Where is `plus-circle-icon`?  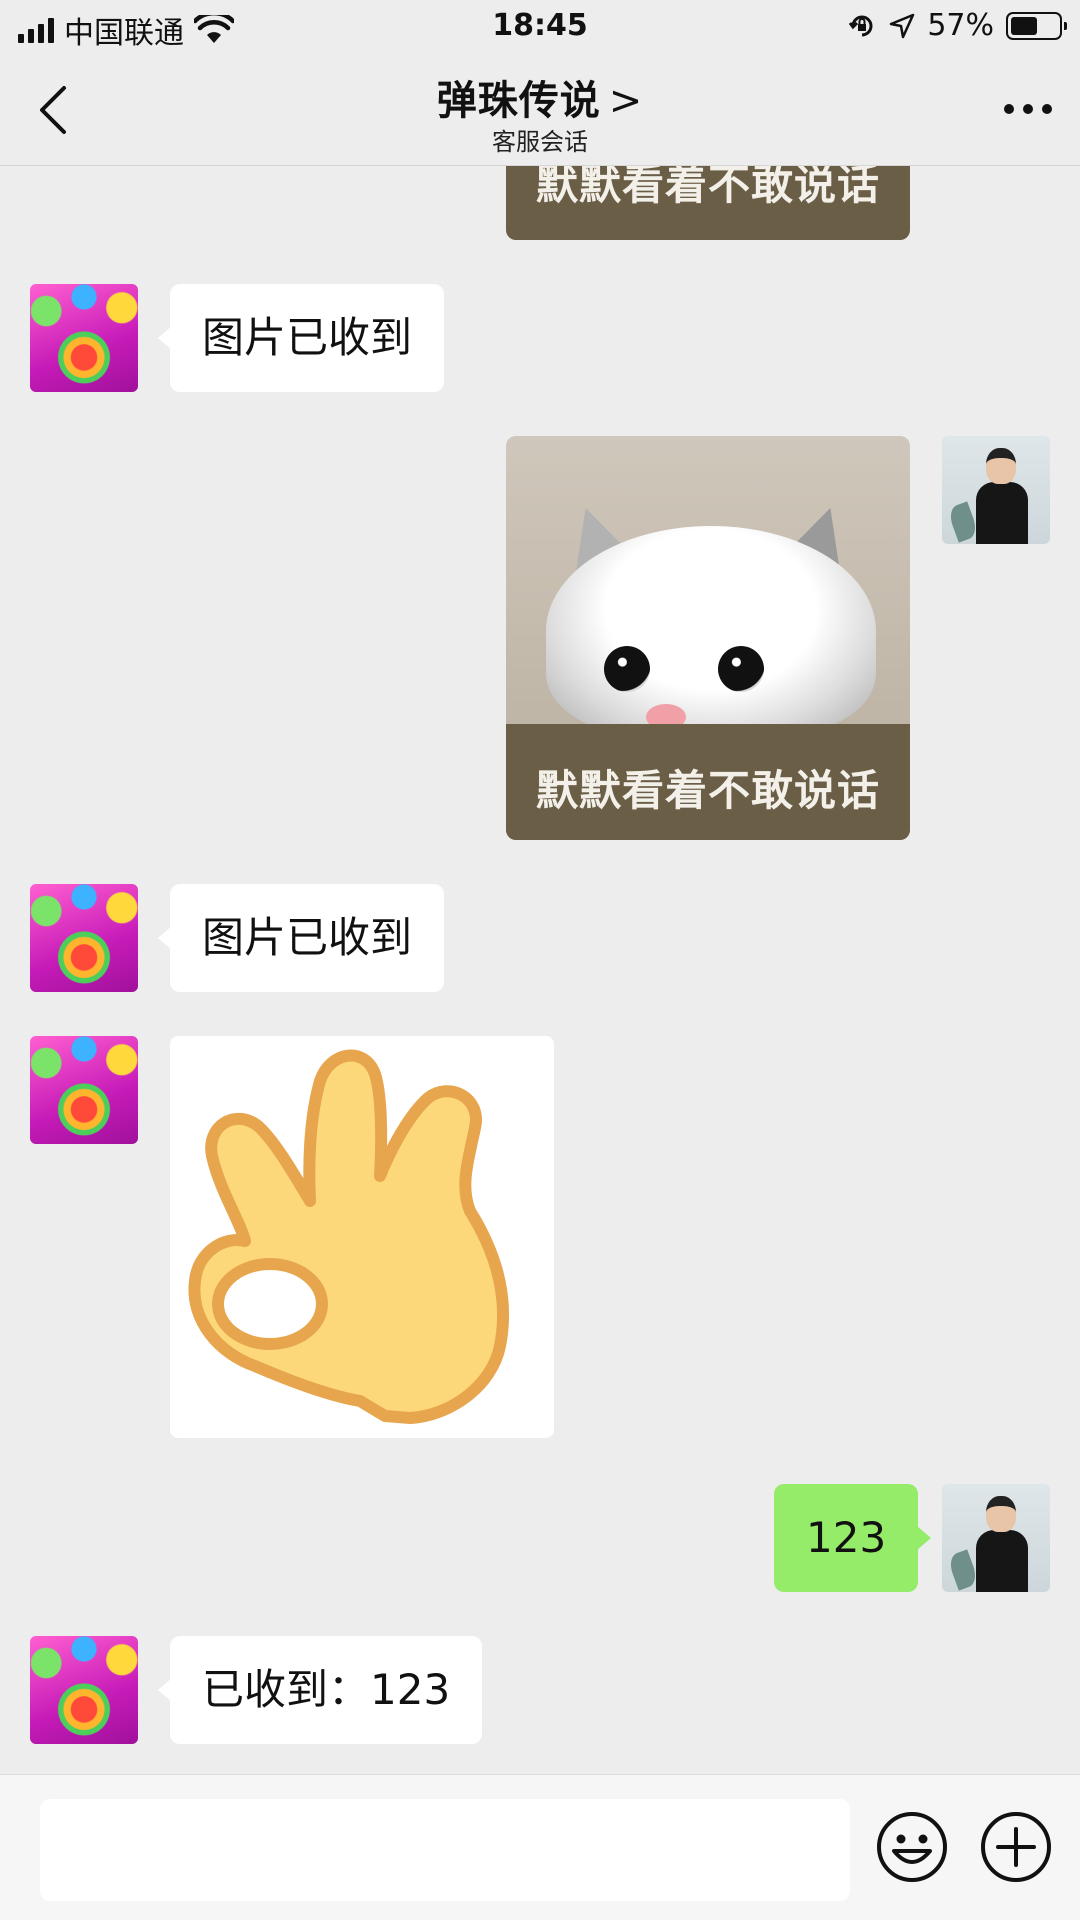 plus-circle-icon is located at coordinates (1016, 1847).